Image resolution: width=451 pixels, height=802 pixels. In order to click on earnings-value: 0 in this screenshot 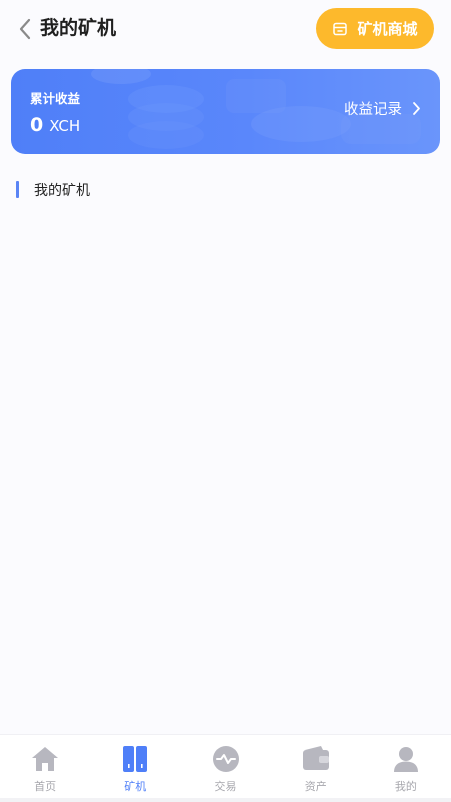, I will do `click(37, 125)`.